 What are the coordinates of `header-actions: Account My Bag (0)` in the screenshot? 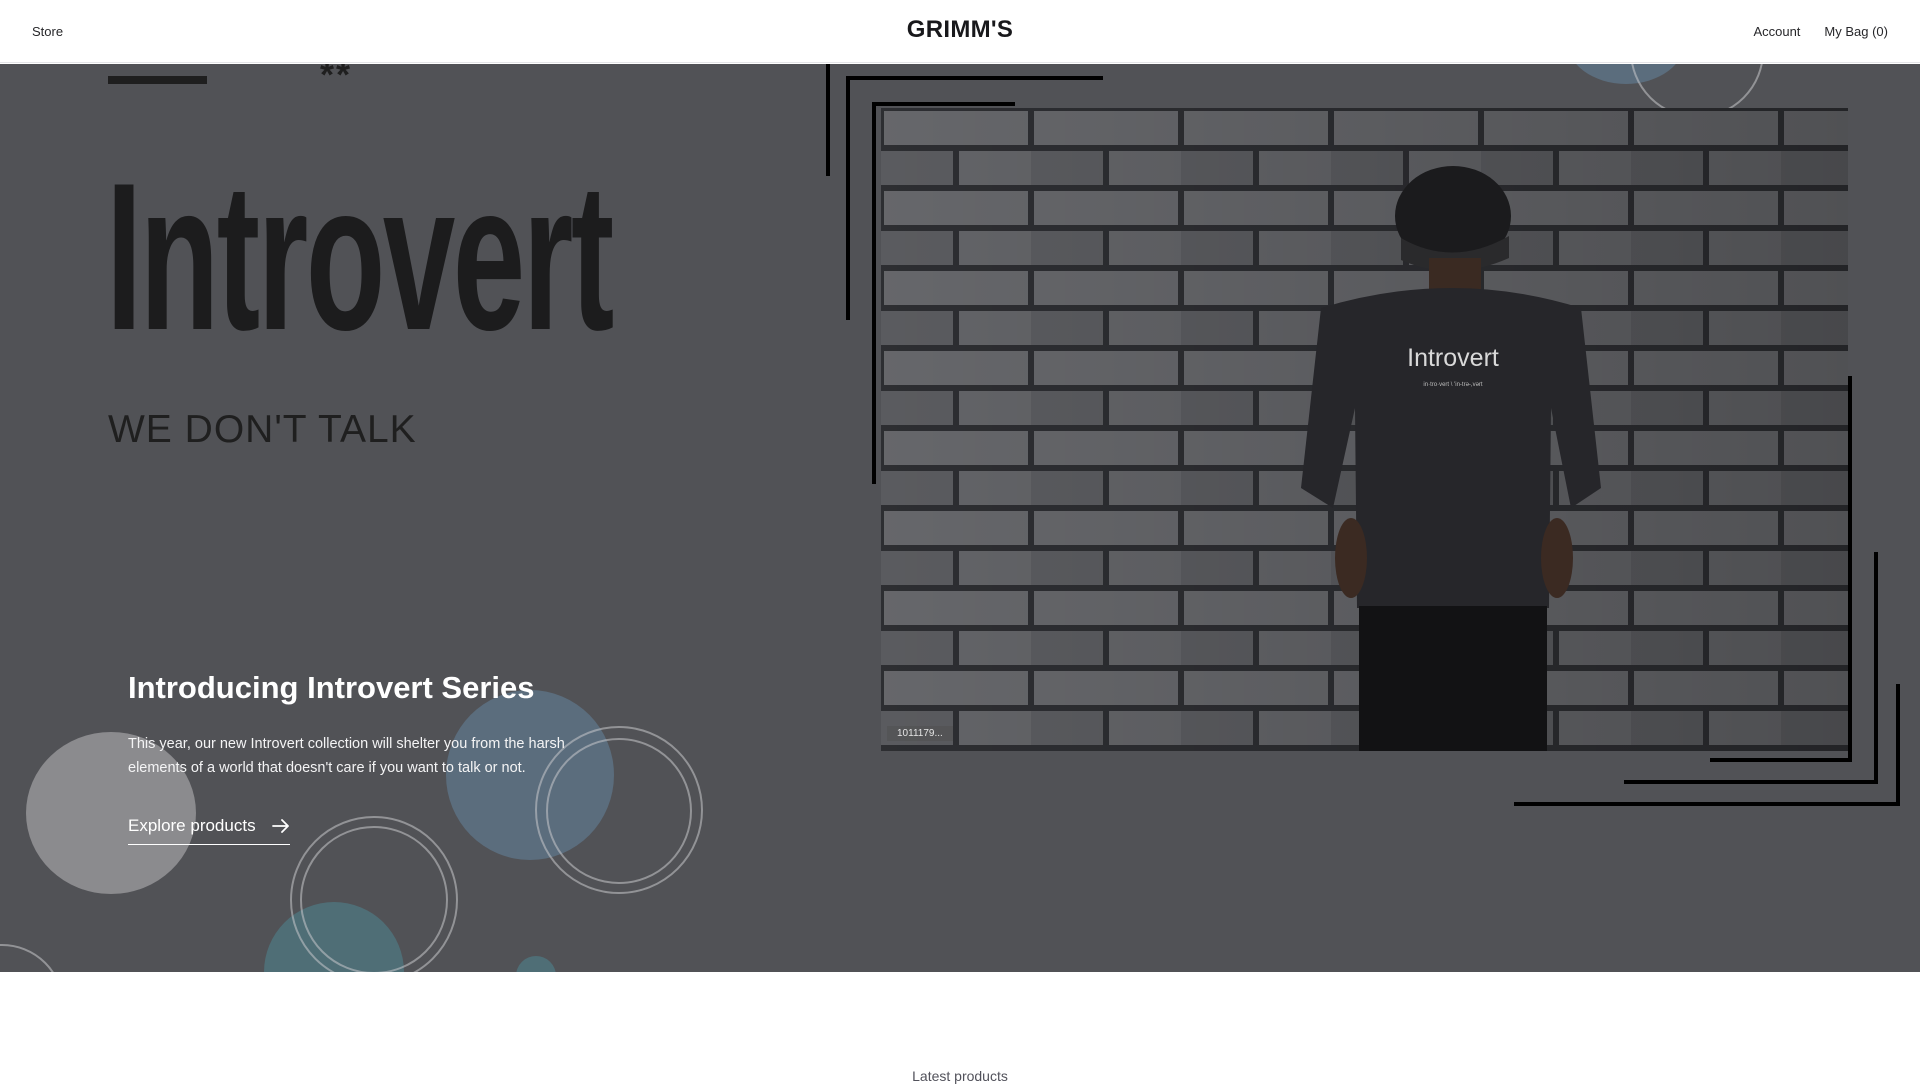 It's located at (1820, 31).